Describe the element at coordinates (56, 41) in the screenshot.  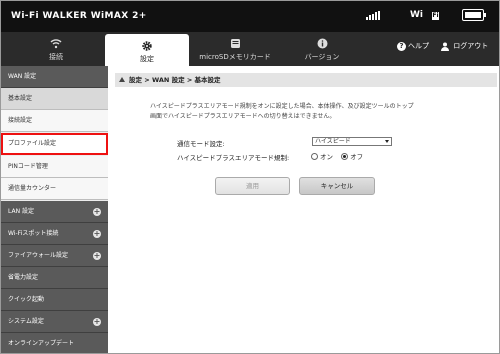
I see `wifi-icon` at that location.